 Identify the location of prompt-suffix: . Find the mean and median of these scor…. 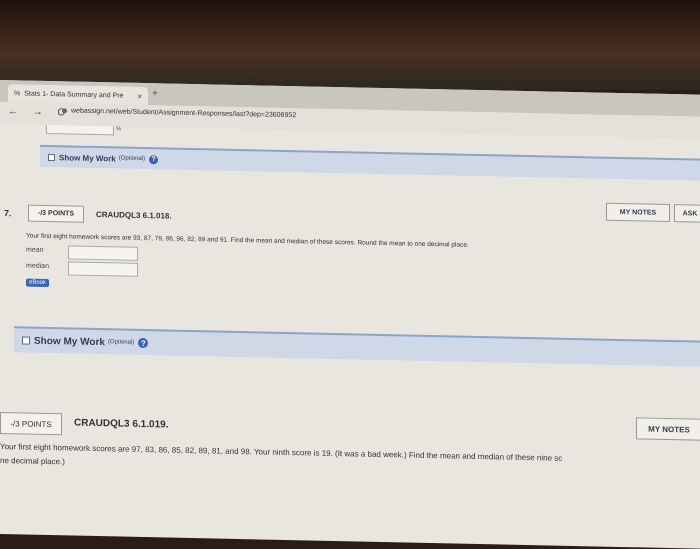
(348, 242).